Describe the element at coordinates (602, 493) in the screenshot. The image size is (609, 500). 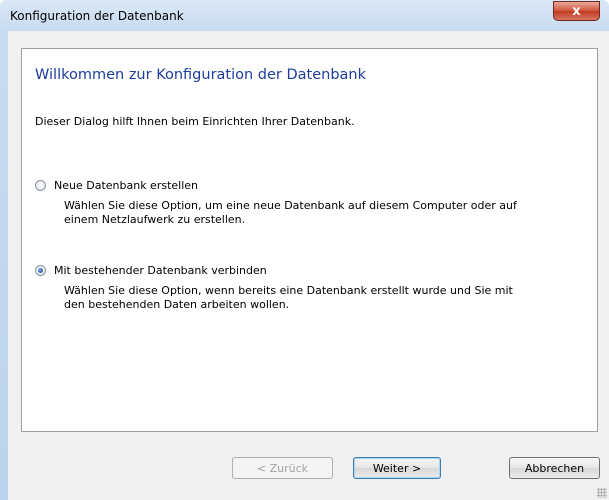
I see `resize-grip` at that location.